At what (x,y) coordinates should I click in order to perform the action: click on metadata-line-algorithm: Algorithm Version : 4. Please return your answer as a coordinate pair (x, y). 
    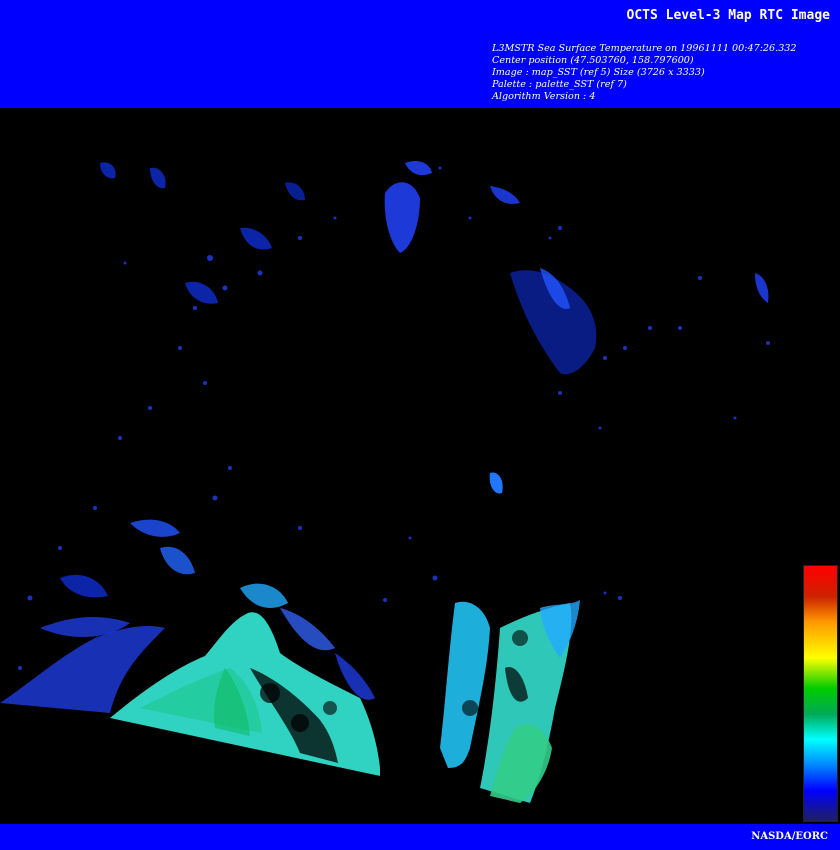
    Looking at the image, I should click on (544, 96).